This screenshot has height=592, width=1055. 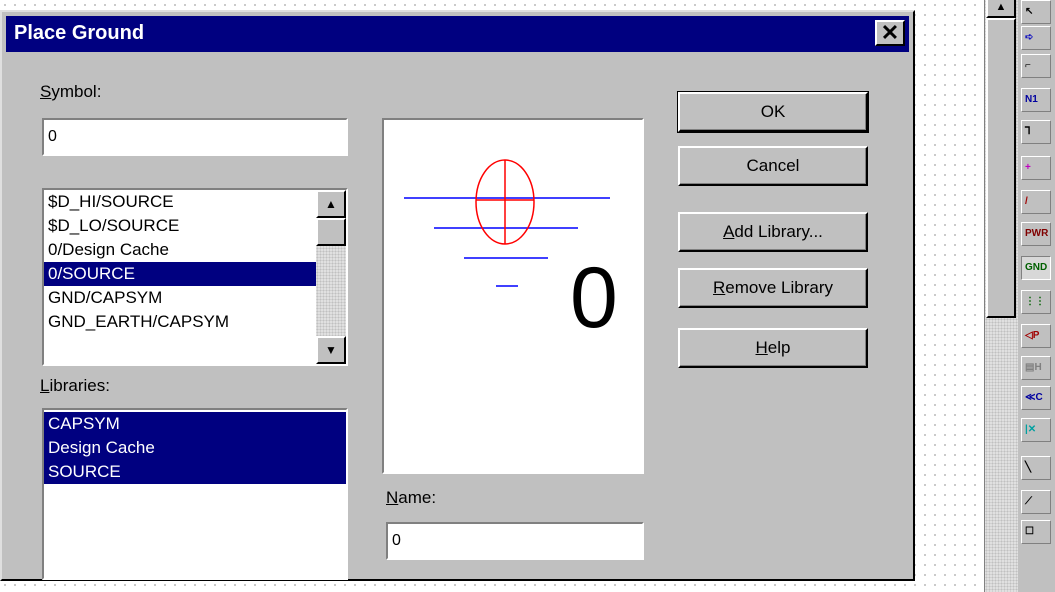 I want to click on bus-entry-tool-button: /, so click(x=1036, y=202).